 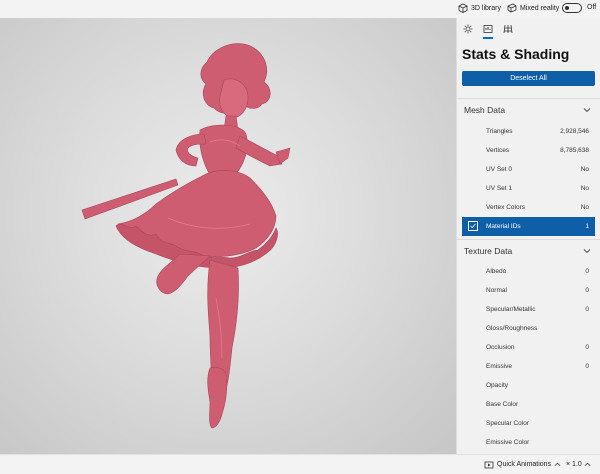 I want to click on mesh-row-triangles: Triangles 2,928,546, so click(x=528, y=131).